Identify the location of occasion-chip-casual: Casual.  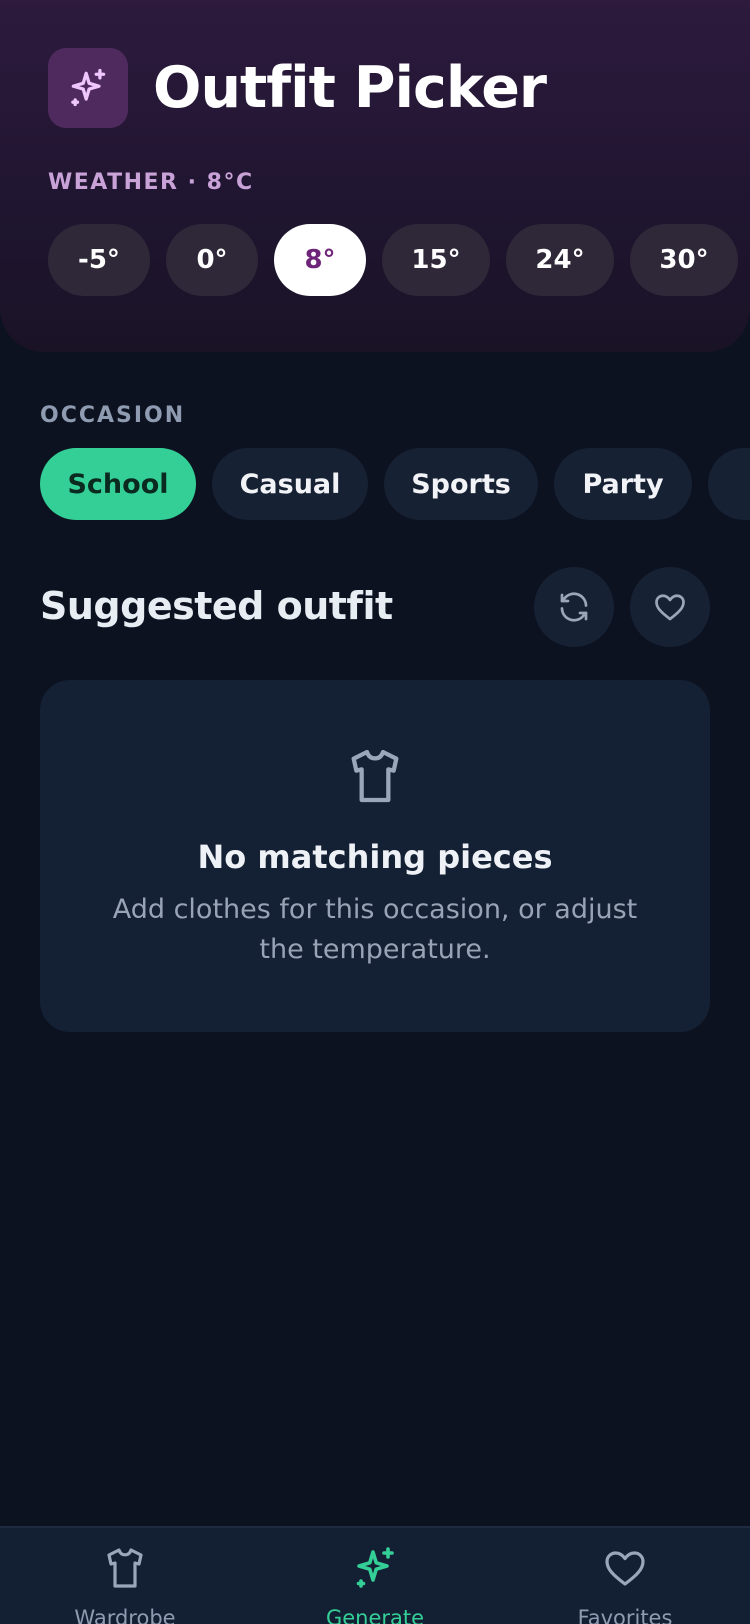
(290, 484).